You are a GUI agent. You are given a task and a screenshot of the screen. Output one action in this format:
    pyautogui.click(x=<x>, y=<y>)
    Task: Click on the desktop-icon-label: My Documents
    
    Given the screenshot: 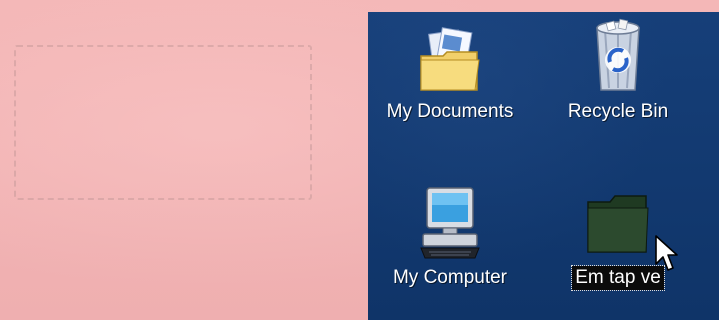 What is the action you would take?
    pyautogui.click(x=450, y=111)
    